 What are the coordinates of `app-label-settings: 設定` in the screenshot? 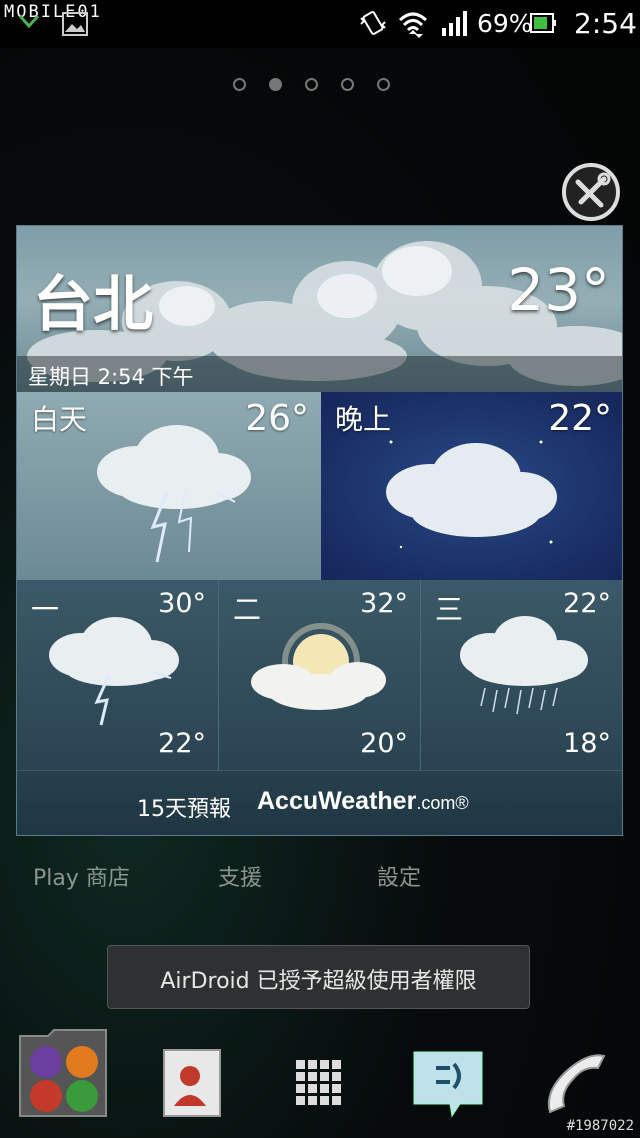 It's located at (399, 876).